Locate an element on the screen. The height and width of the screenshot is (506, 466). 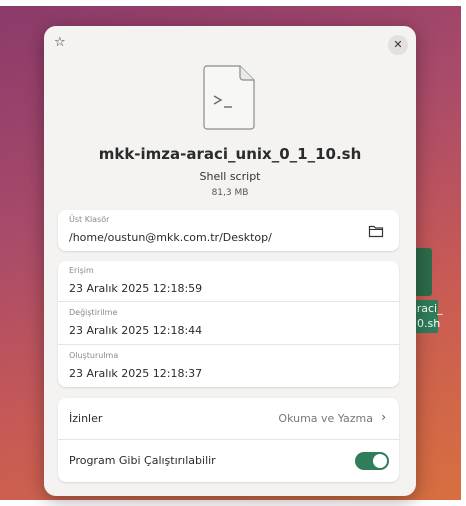
permissions-label: İzinler is located at coordinates (86, 418).